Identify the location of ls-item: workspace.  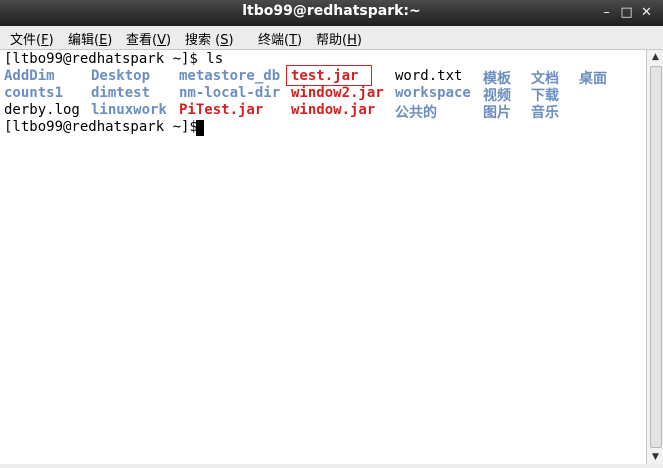
(433, 93).